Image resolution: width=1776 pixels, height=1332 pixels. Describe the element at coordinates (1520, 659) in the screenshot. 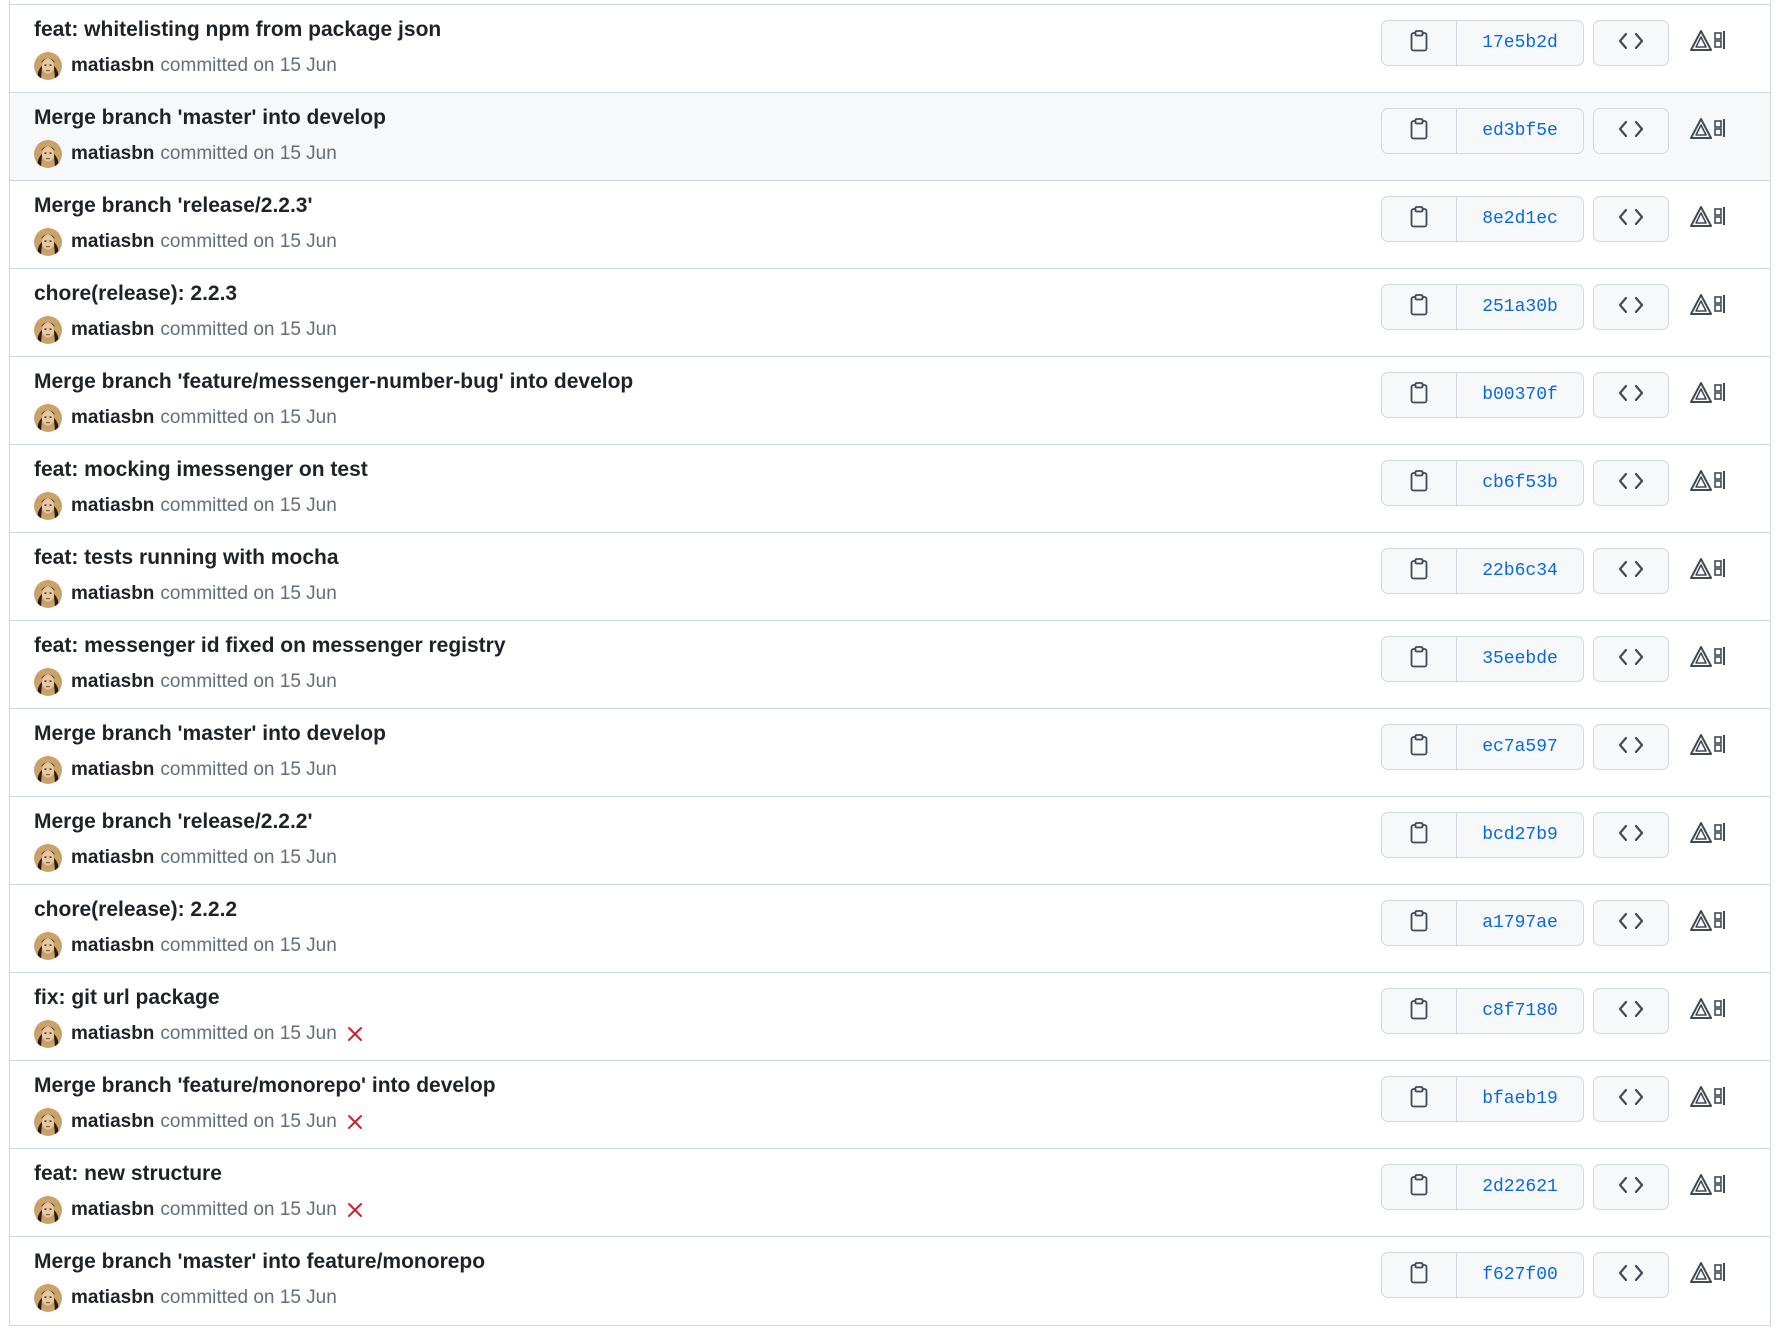

I see `commit-sha-link: 35eebde` at that location.